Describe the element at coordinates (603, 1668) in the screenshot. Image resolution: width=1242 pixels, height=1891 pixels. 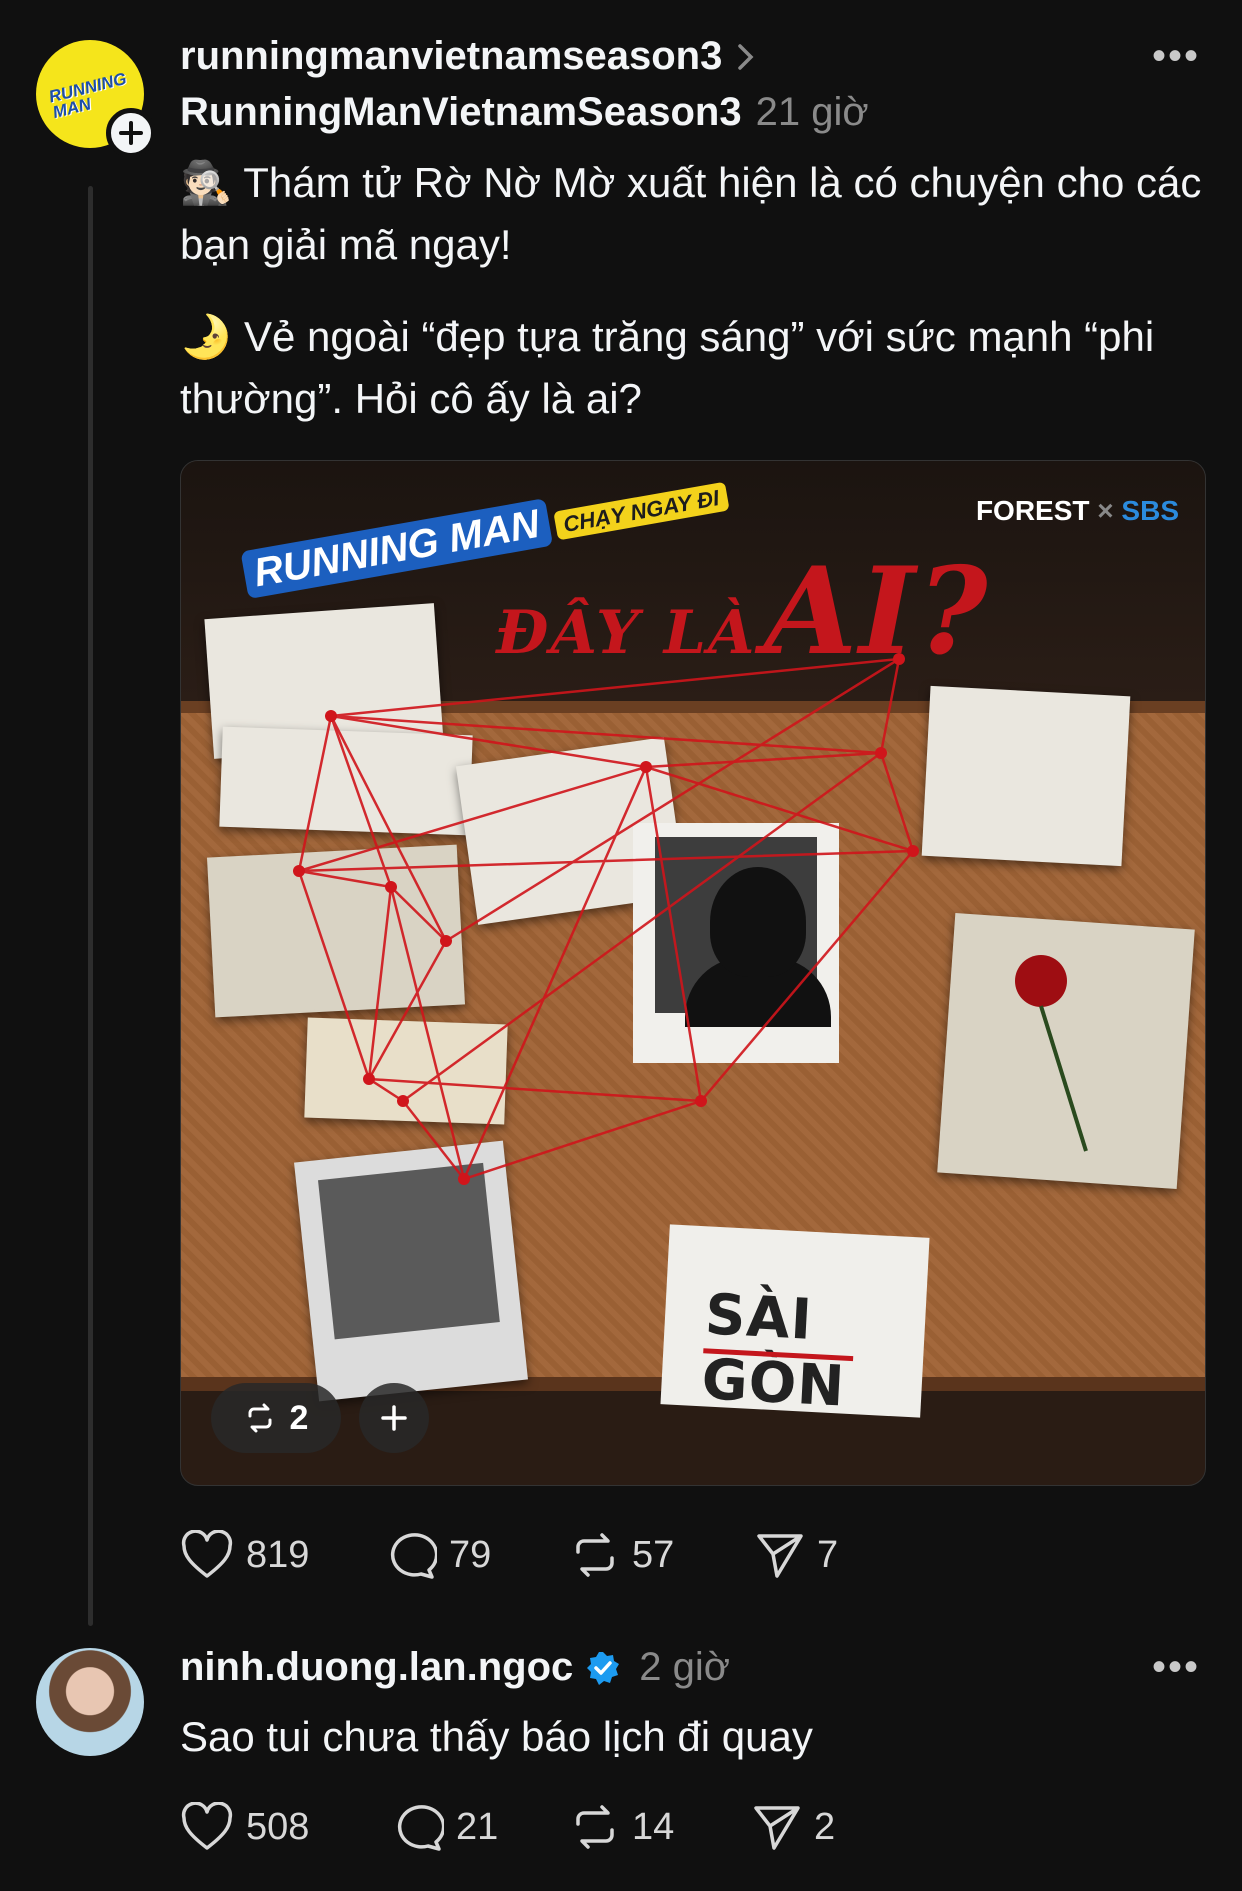
I see `verified-badge-icon` at that location.